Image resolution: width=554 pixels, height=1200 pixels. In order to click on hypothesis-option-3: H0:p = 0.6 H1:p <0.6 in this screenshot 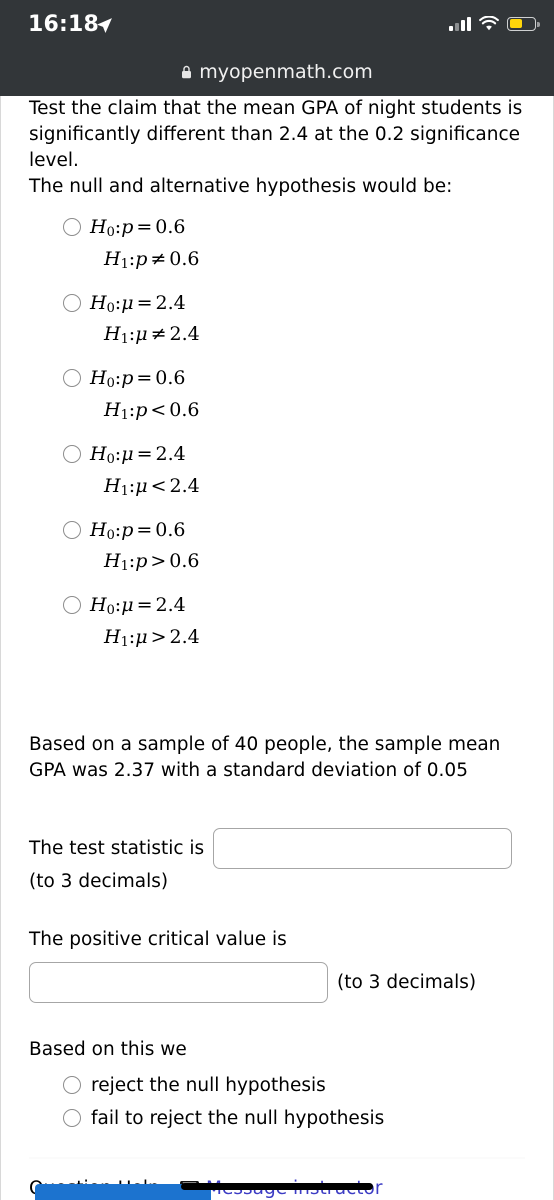, I will do `click(294, 397)`.